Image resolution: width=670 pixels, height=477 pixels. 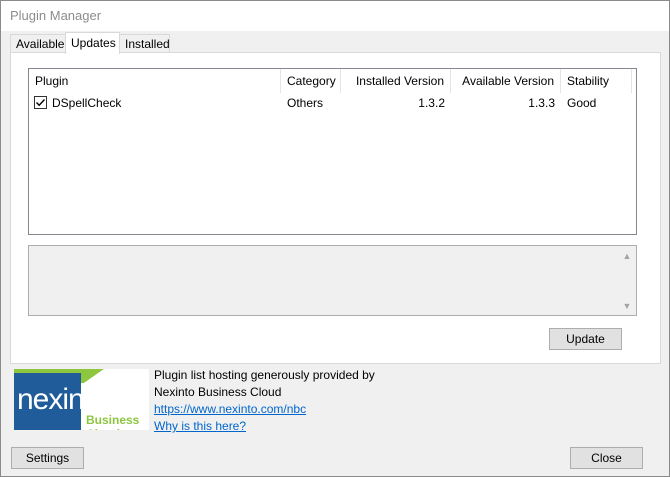 I want to click on column-header-available-version: Available Version, so click(x=506, y=81).